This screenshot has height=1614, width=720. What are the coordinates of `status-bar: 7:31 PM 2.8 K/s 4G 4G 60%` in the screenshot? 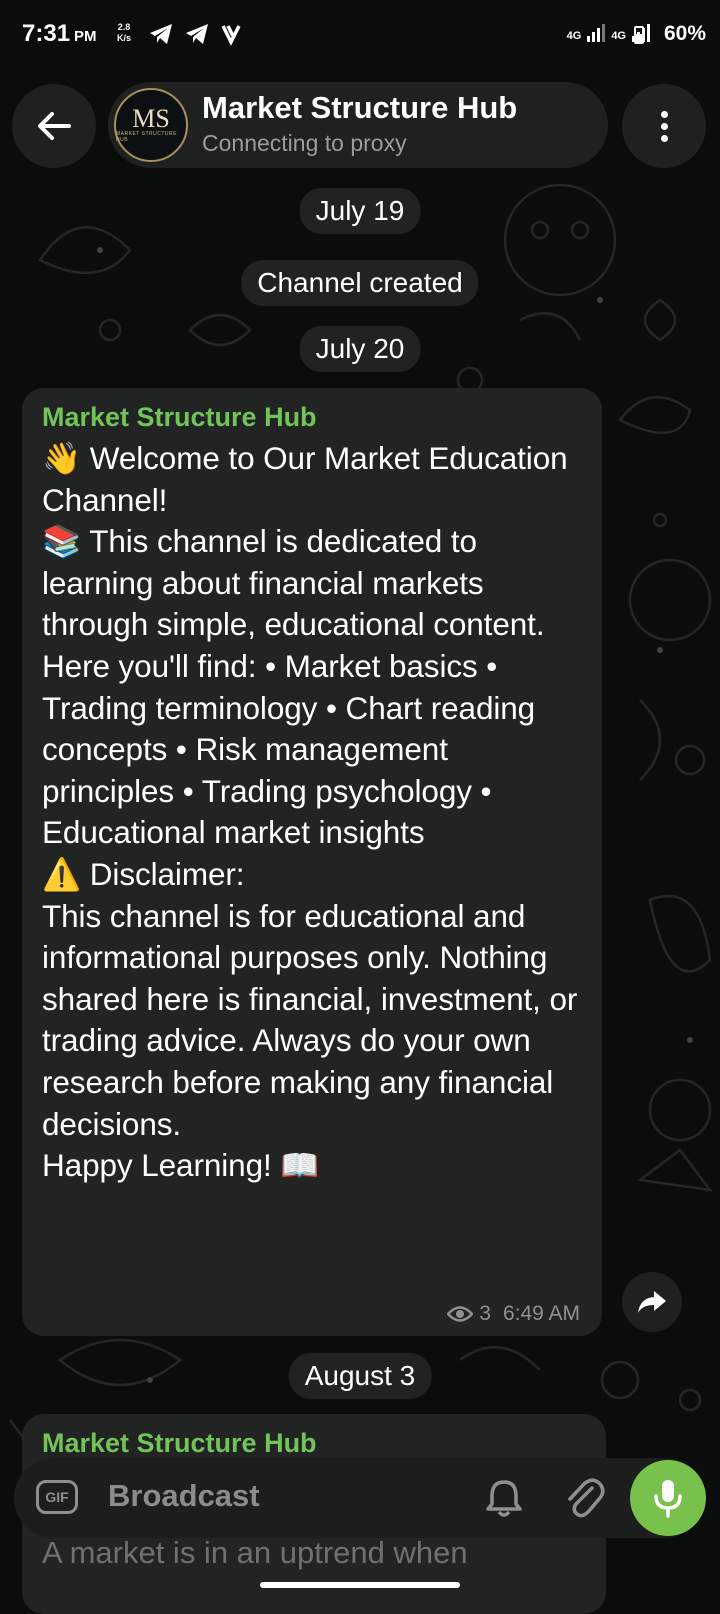 It's located at (360, 36).